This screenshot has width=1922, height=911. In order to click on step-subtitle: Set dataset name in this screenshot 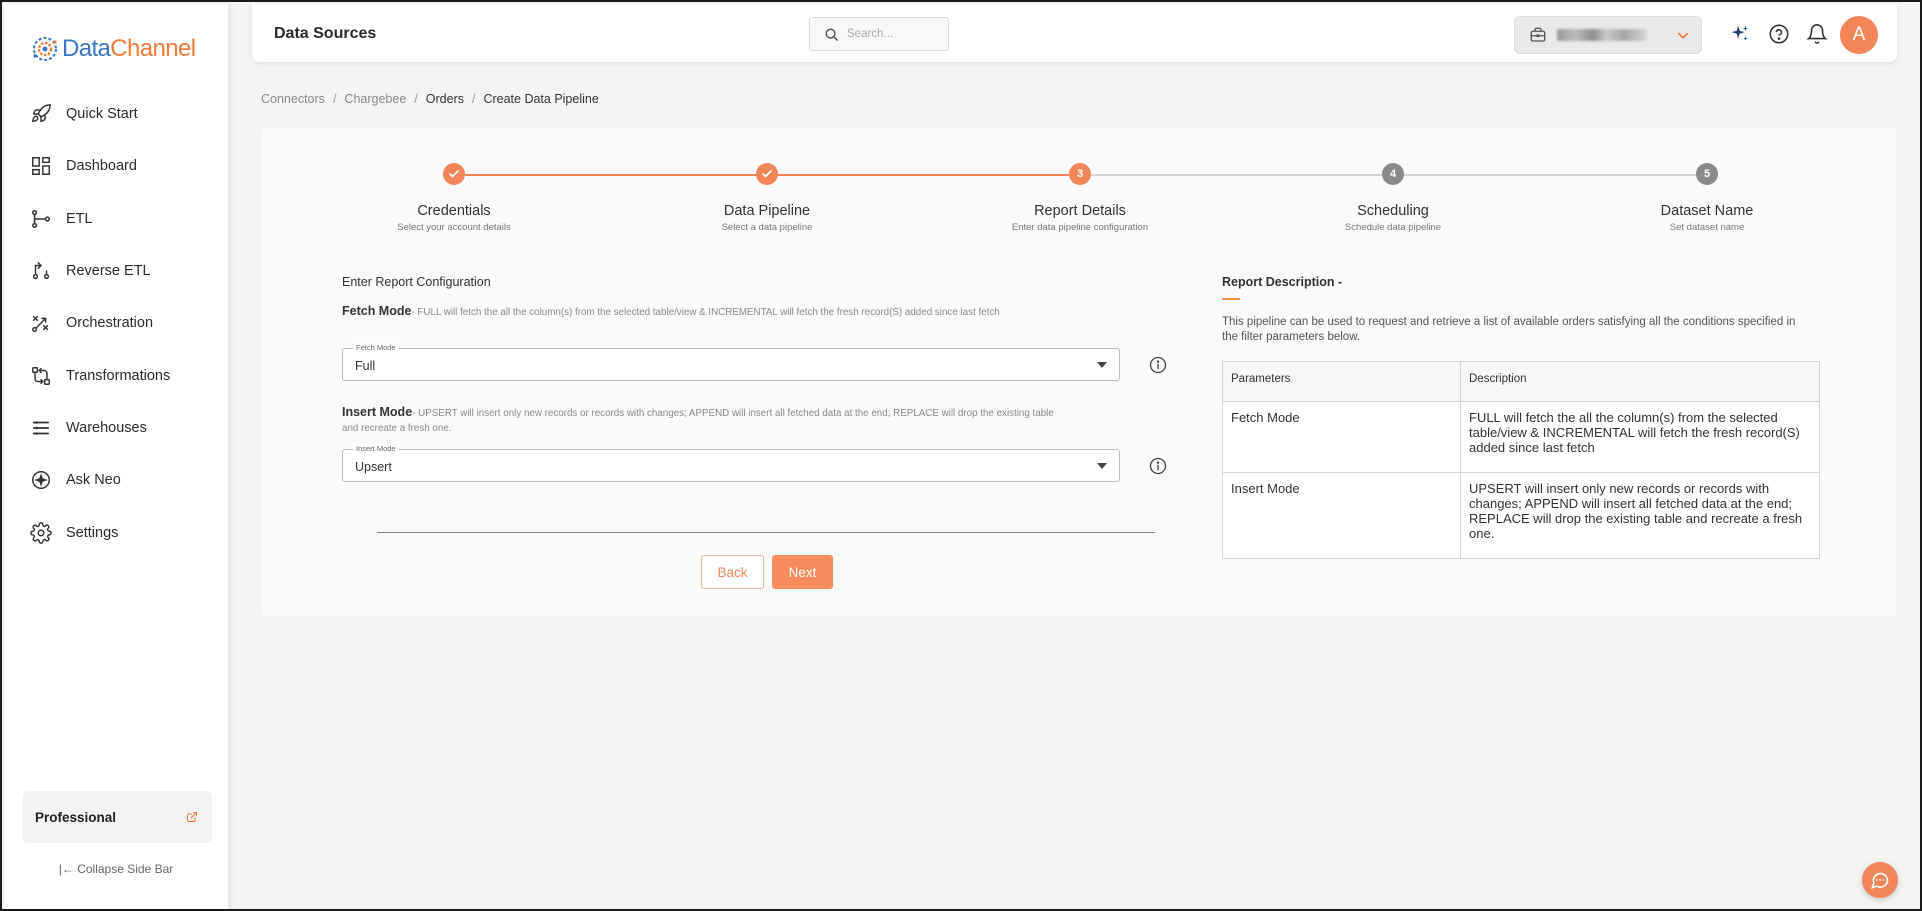, I will do `click(1707, 227)`.